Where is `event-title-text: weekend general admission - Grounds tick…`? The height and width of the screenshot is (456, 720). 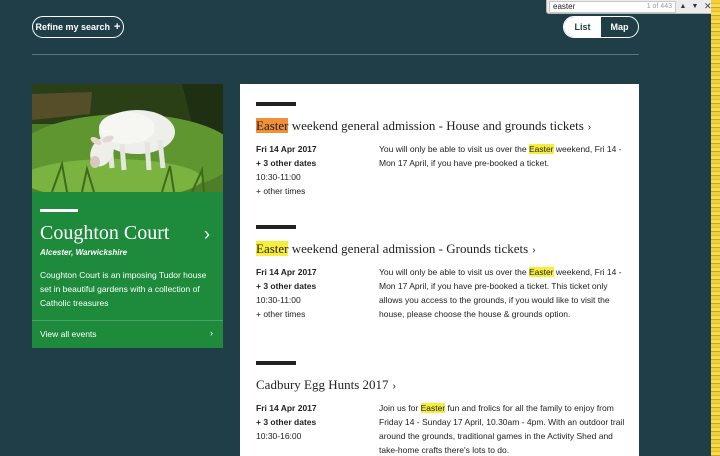 event-title-text: weekend general admission - Grounds tick… is located at coordinates (408, 248).